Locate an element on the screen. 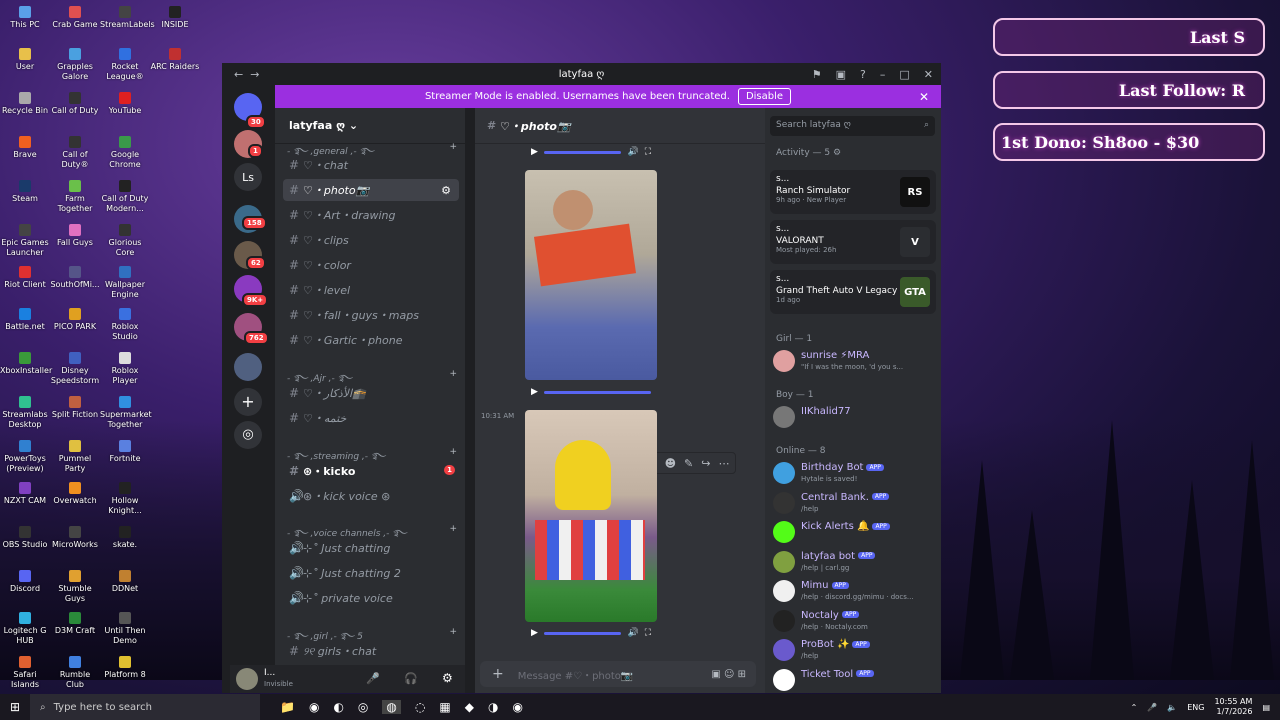 The height and width of the screenshot is (720, 1280). channel-kicko: # ⊛・kicko 1 is located at coordinates (371, 471).